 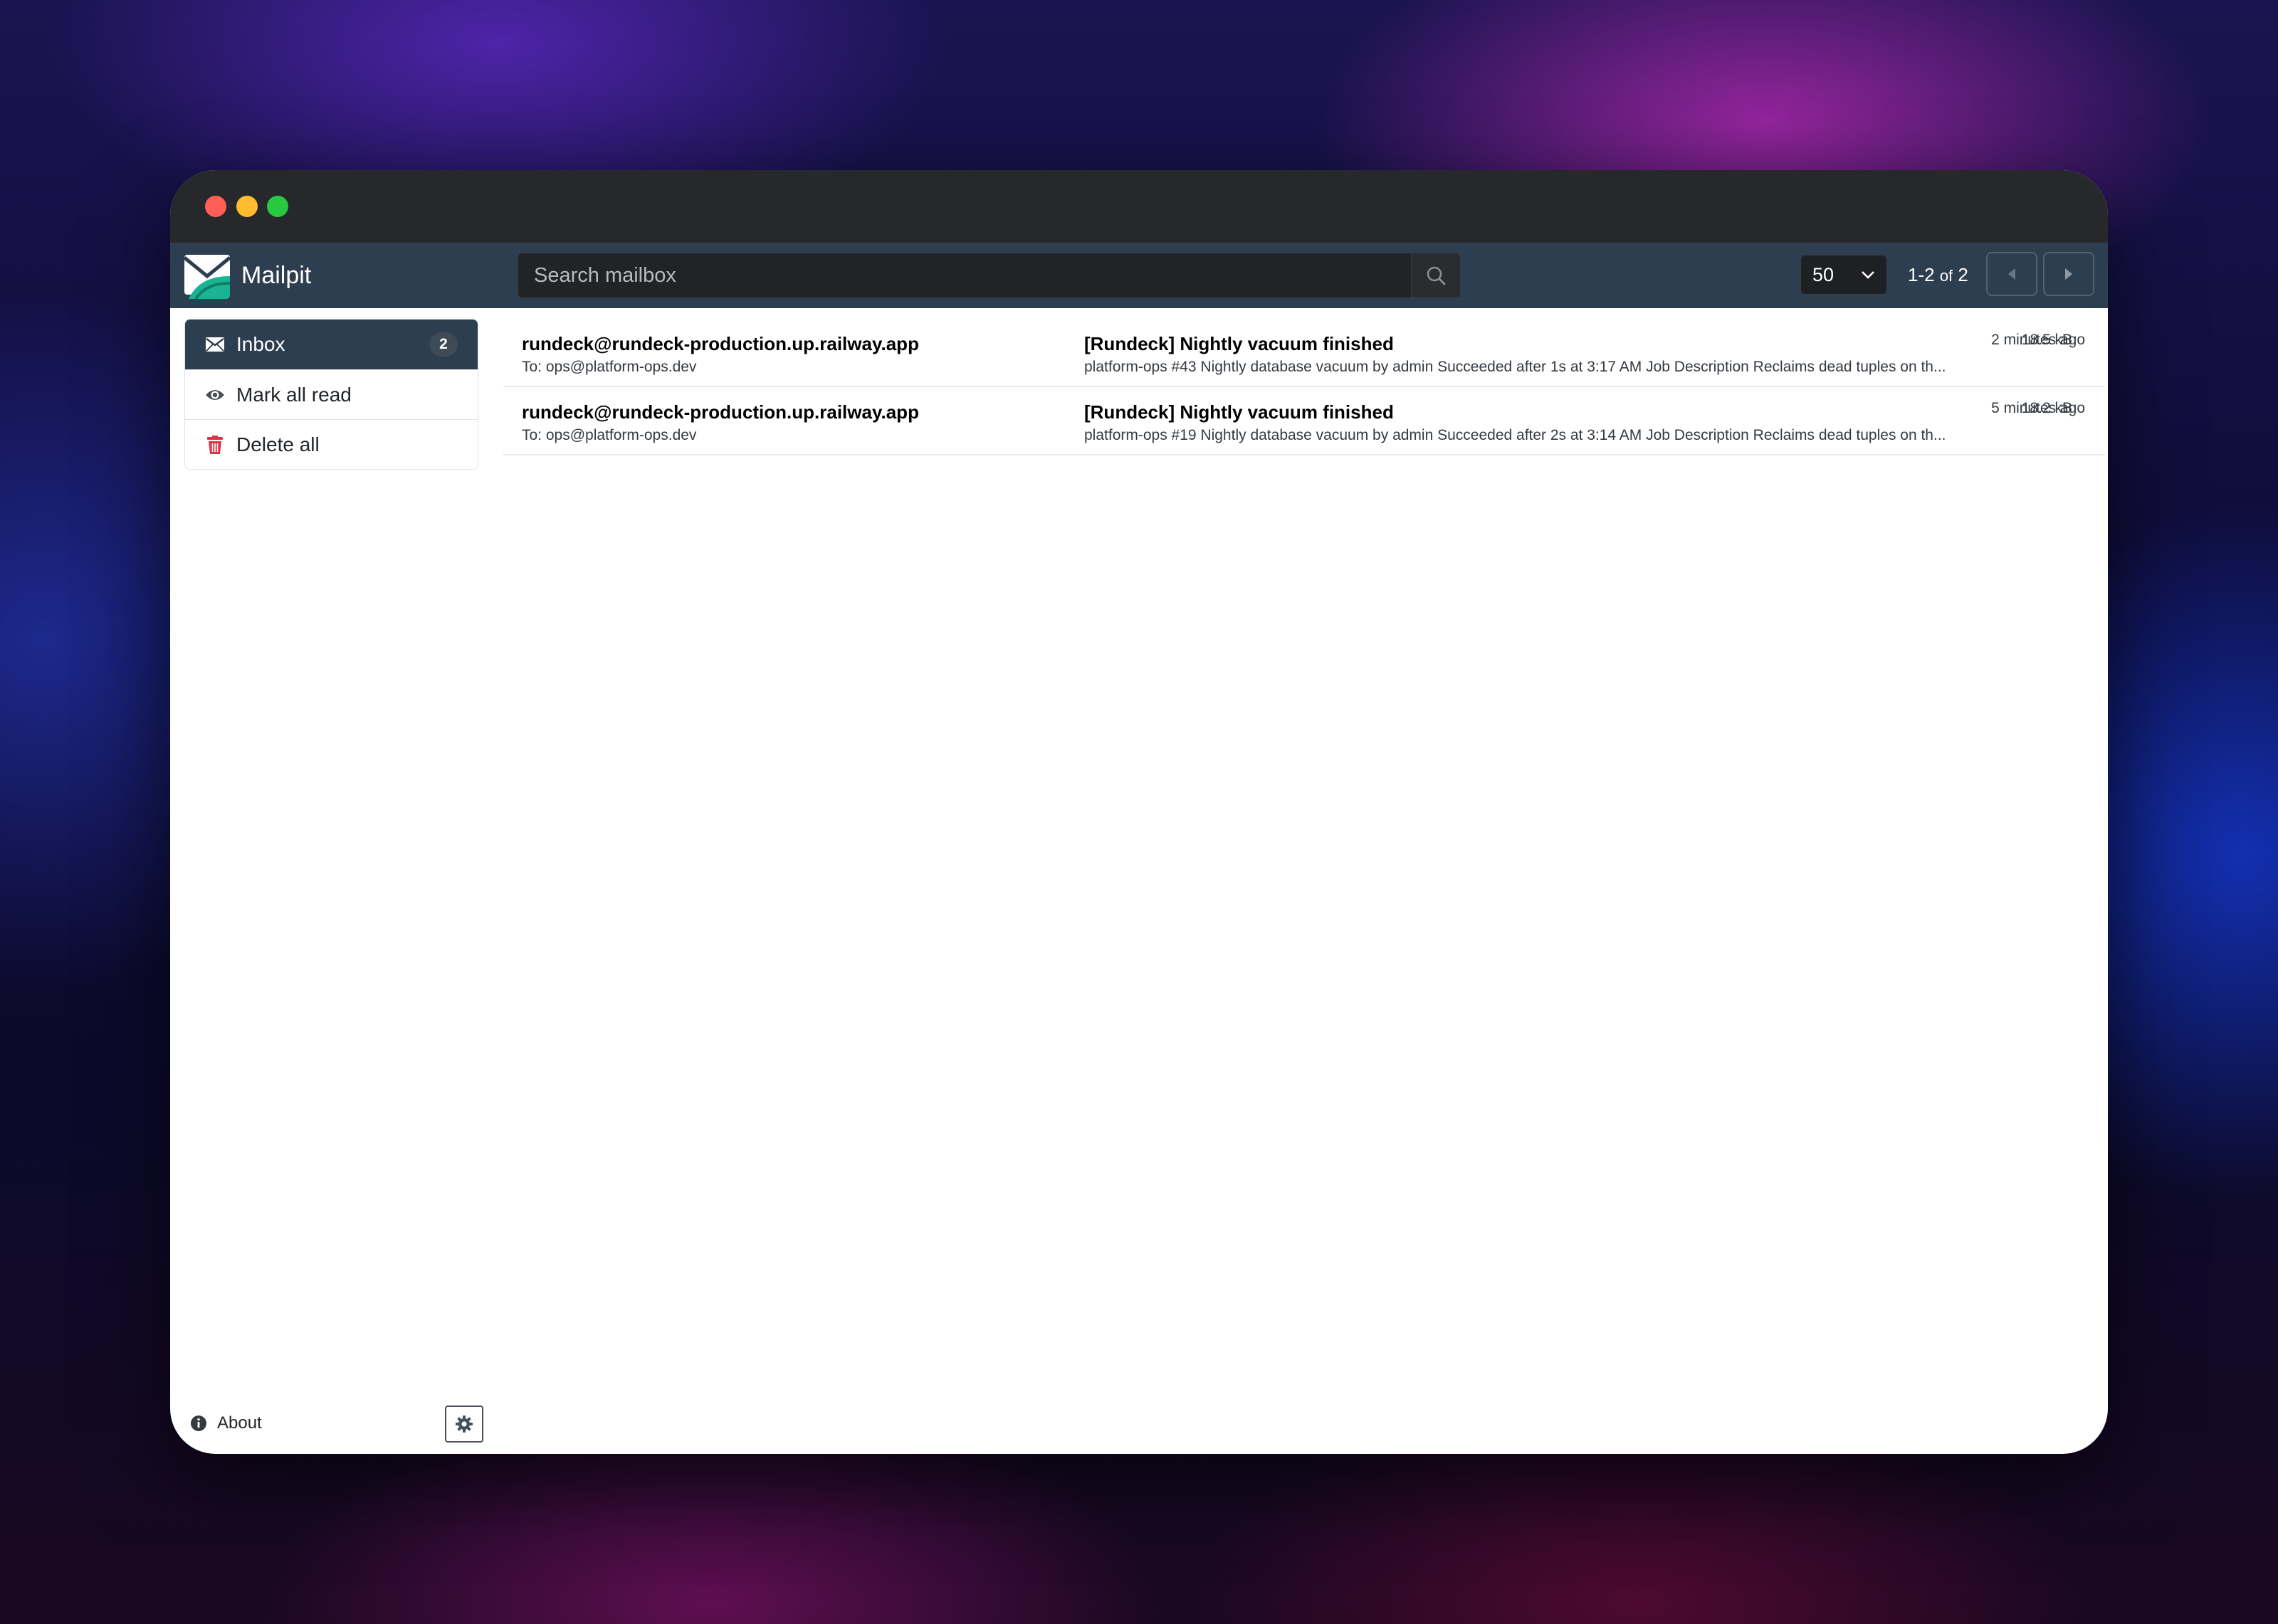 What do you see at coordinates (215, 206) in the screenshot?
I see `close-window-button` at bounding box center [215, 206].